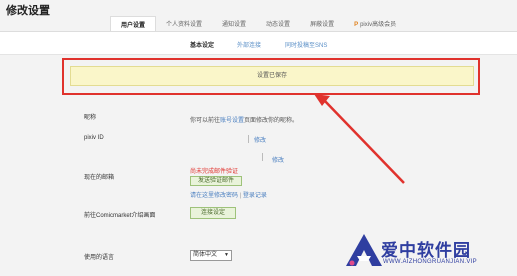 This screenshot has height=276, width=517. I want to click on language-select: 简体中文 ▼, so click(211, 255).